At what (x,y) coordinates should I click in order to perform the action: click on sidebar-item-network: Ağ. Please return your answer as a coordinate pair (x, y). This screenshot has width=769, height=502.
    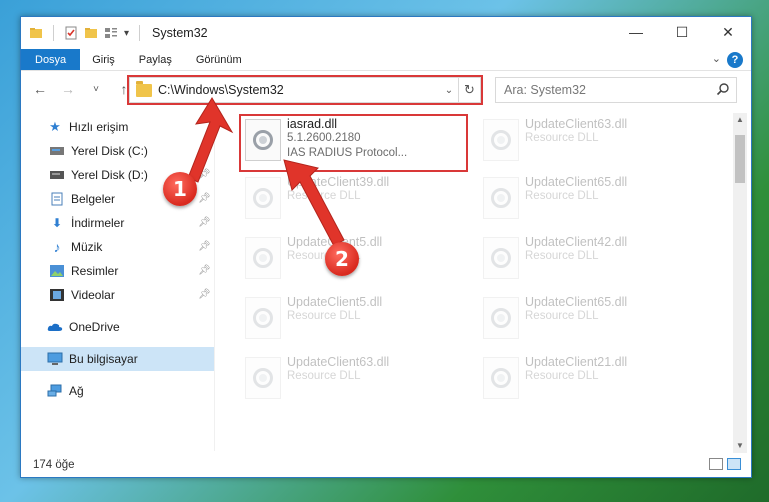
    Looking at the image, I should click on (117, 391).